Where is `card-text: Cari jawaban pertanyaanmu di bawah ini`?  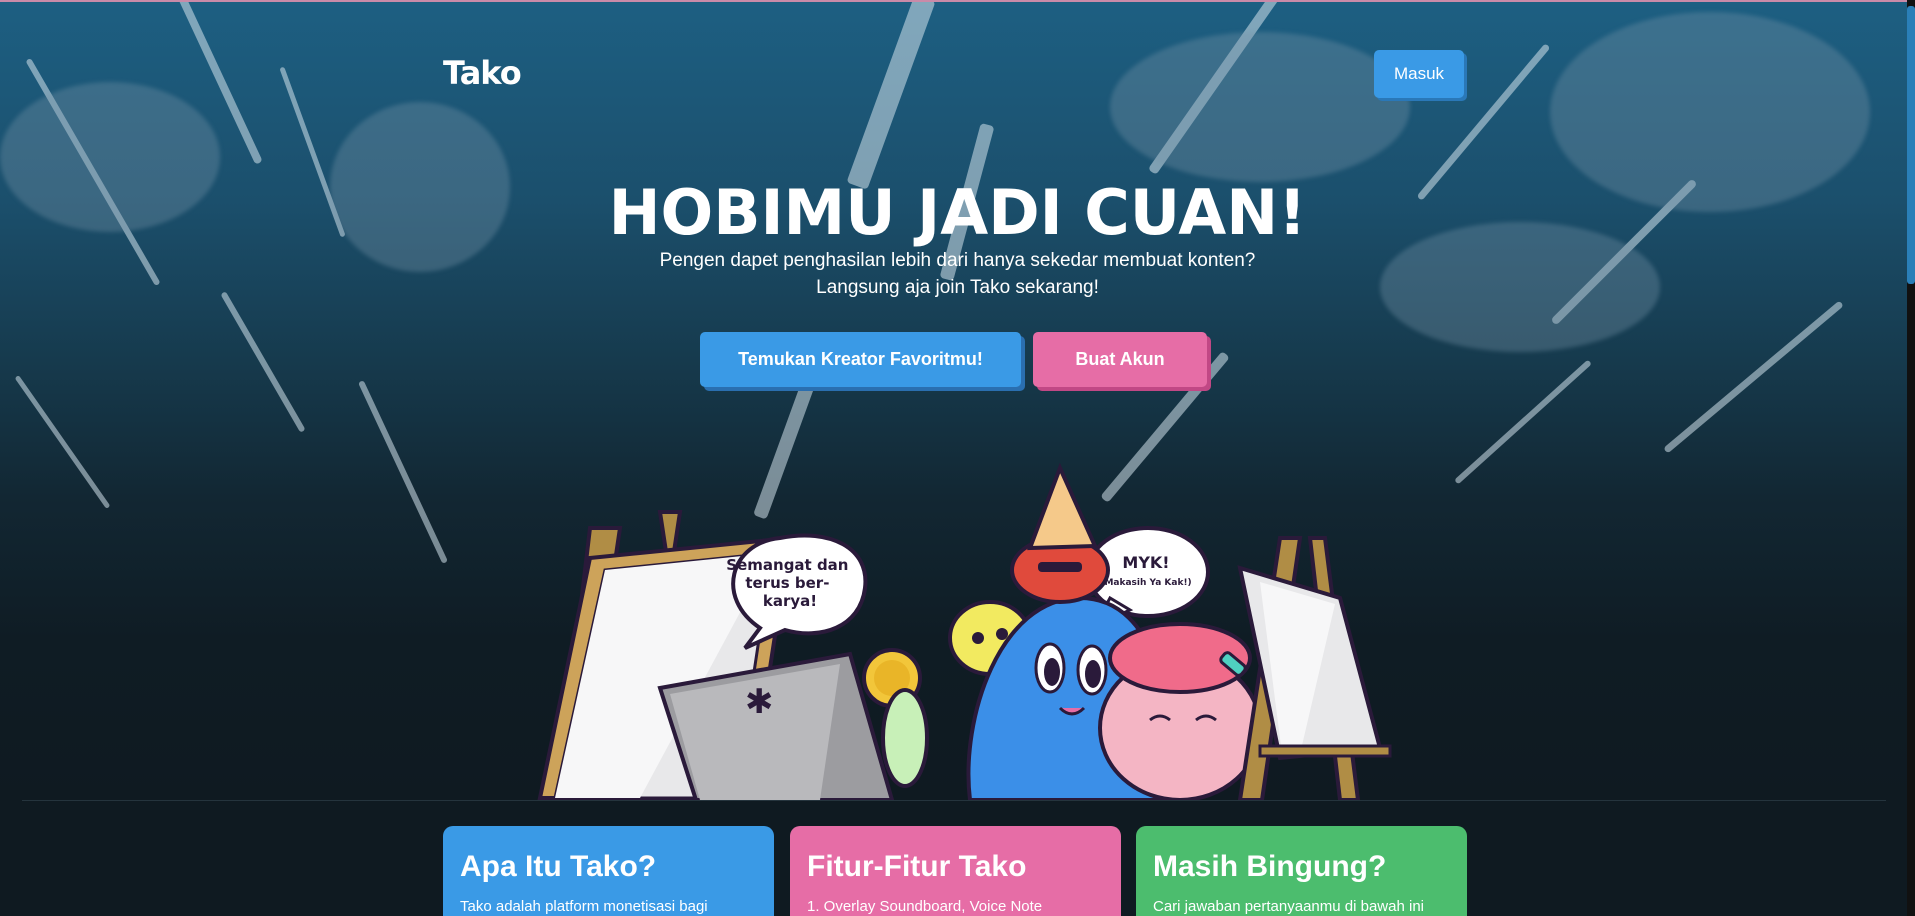 card-text: Cari jawaban pertanyaanmu di bawah ini is located at coordinates (1288, 906).